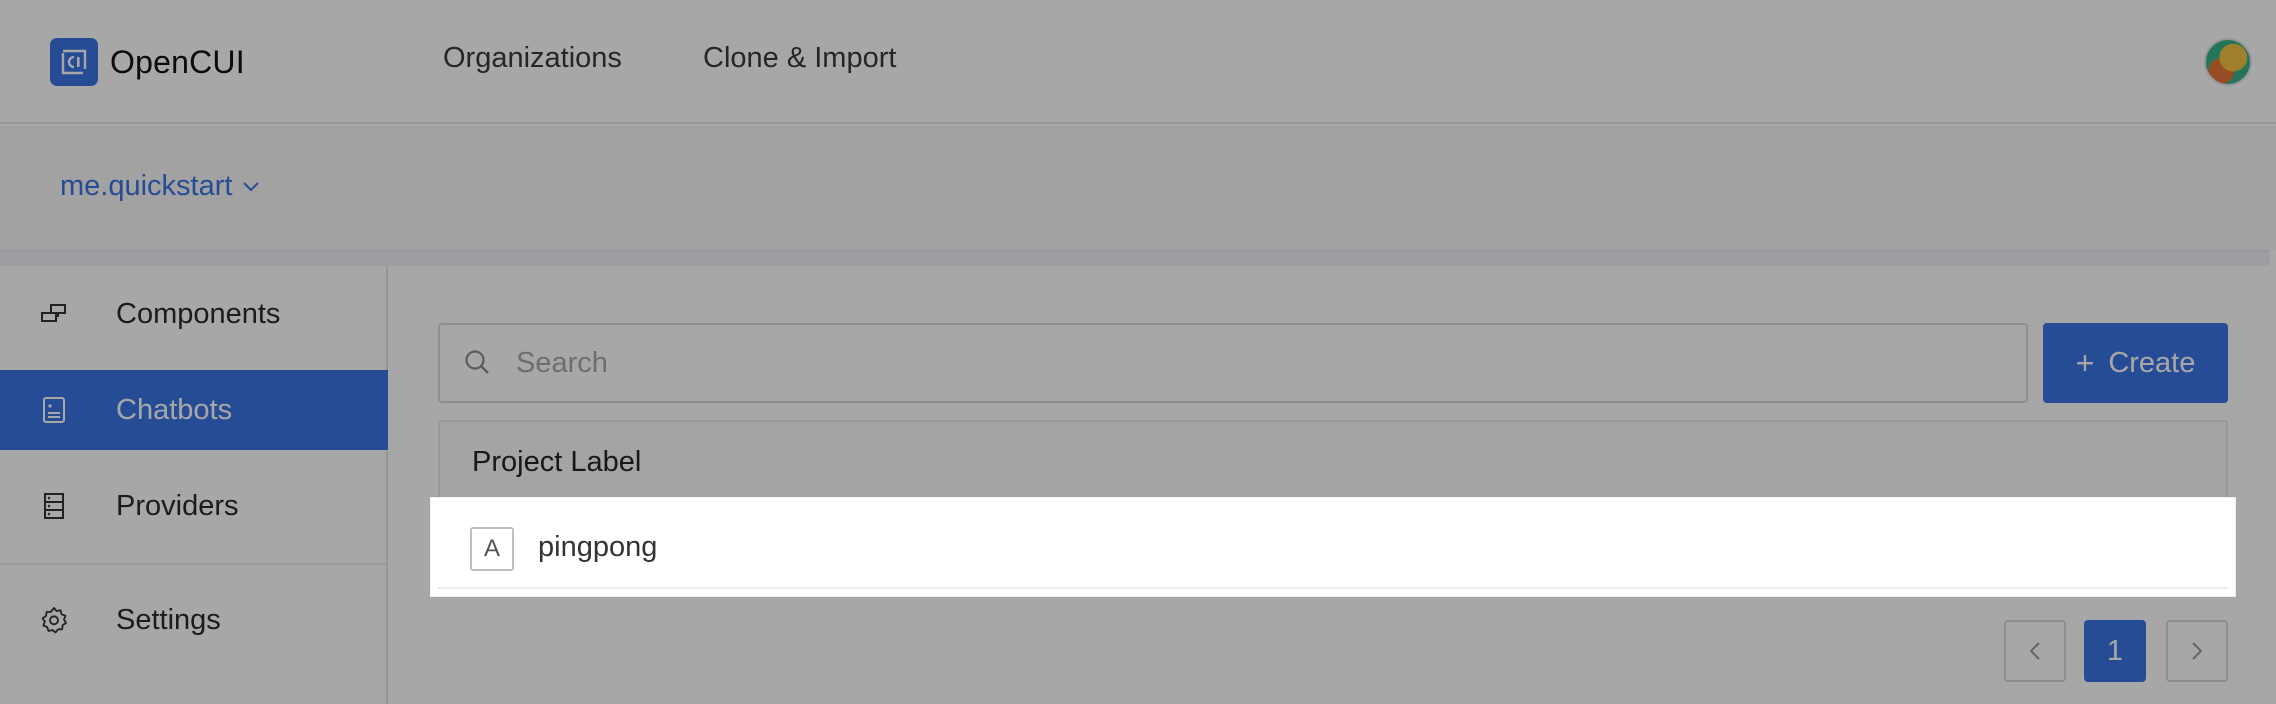  I want to click on sidebar-item-label: Components, so click(198, 313).